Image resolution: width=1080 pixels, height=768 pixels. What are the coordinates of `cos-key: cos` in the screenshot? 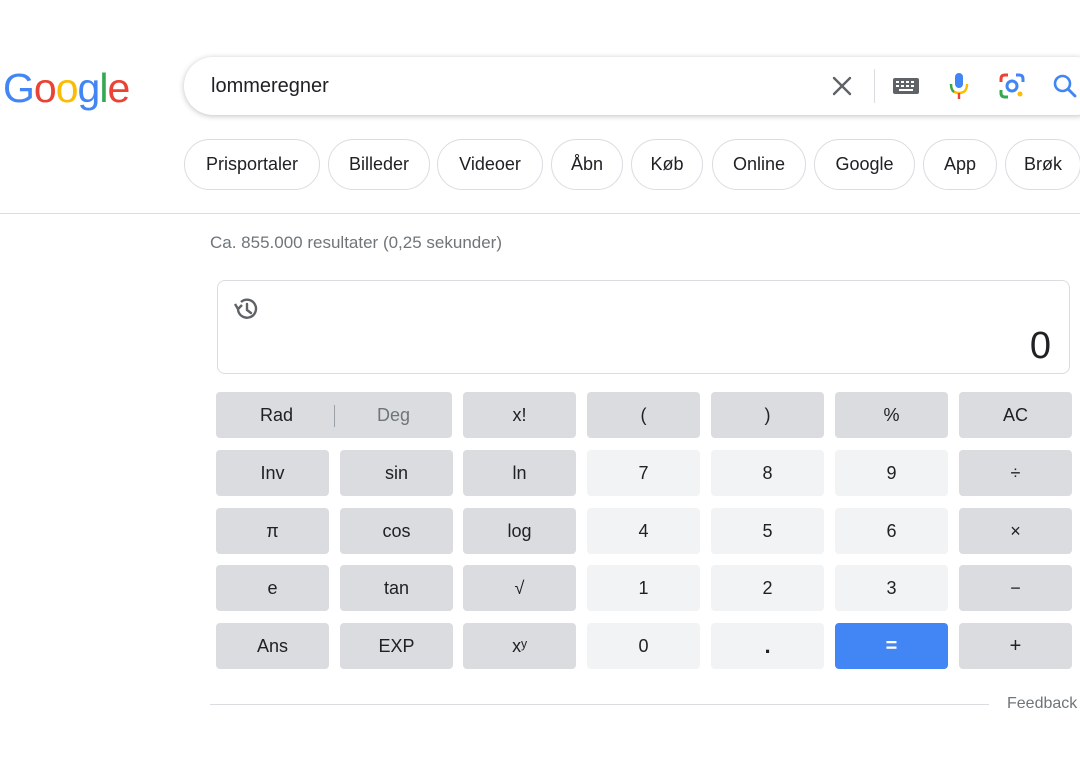 It's located at (396, 531).